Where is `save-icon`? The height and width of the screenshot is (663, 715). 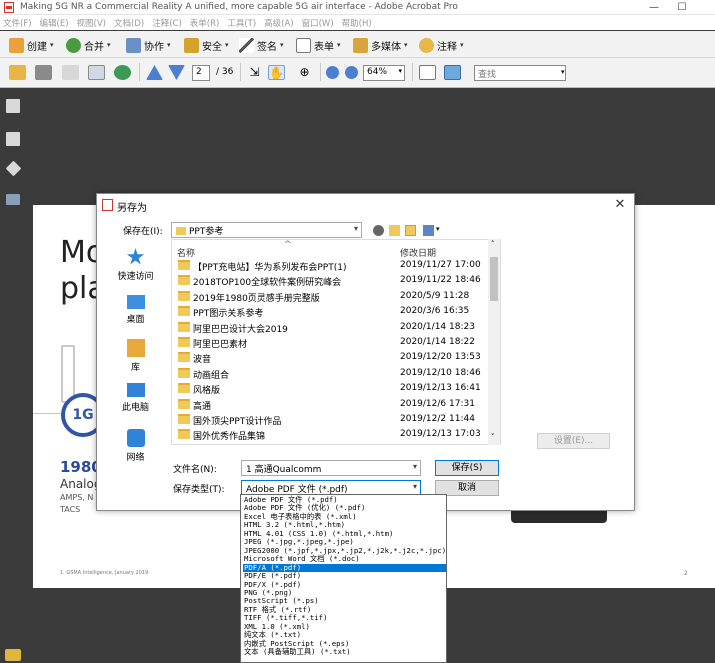
save-icon is located at coordinates (70, 72).